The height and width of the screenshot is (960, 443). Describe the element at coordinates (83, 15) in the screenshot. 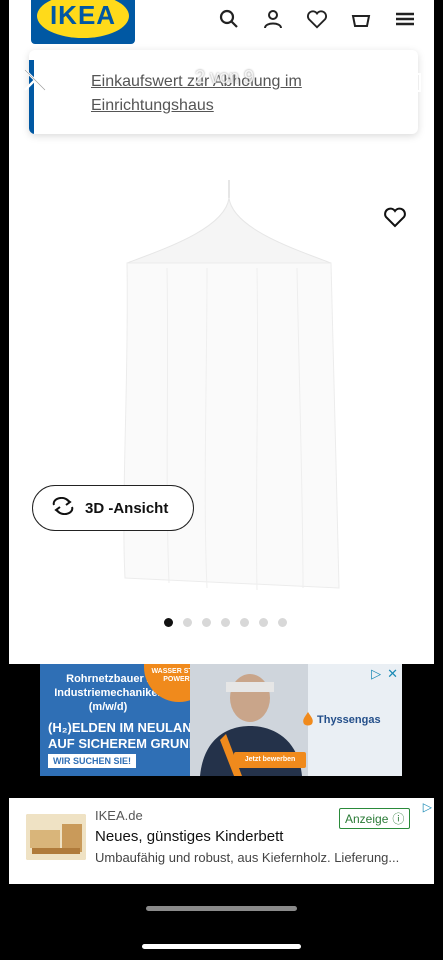

I see `logo-text: IKEA` at that location.